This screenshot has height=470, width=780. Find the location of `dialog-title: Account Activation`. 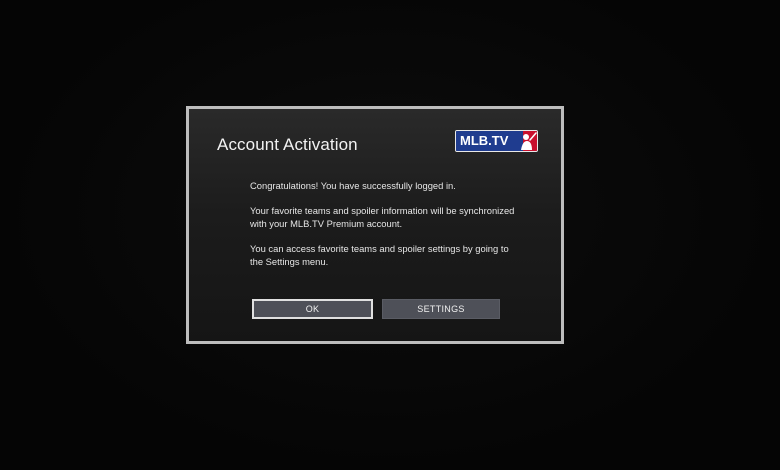

dialog-title: Account Activation is located at coordinates (287, 144).